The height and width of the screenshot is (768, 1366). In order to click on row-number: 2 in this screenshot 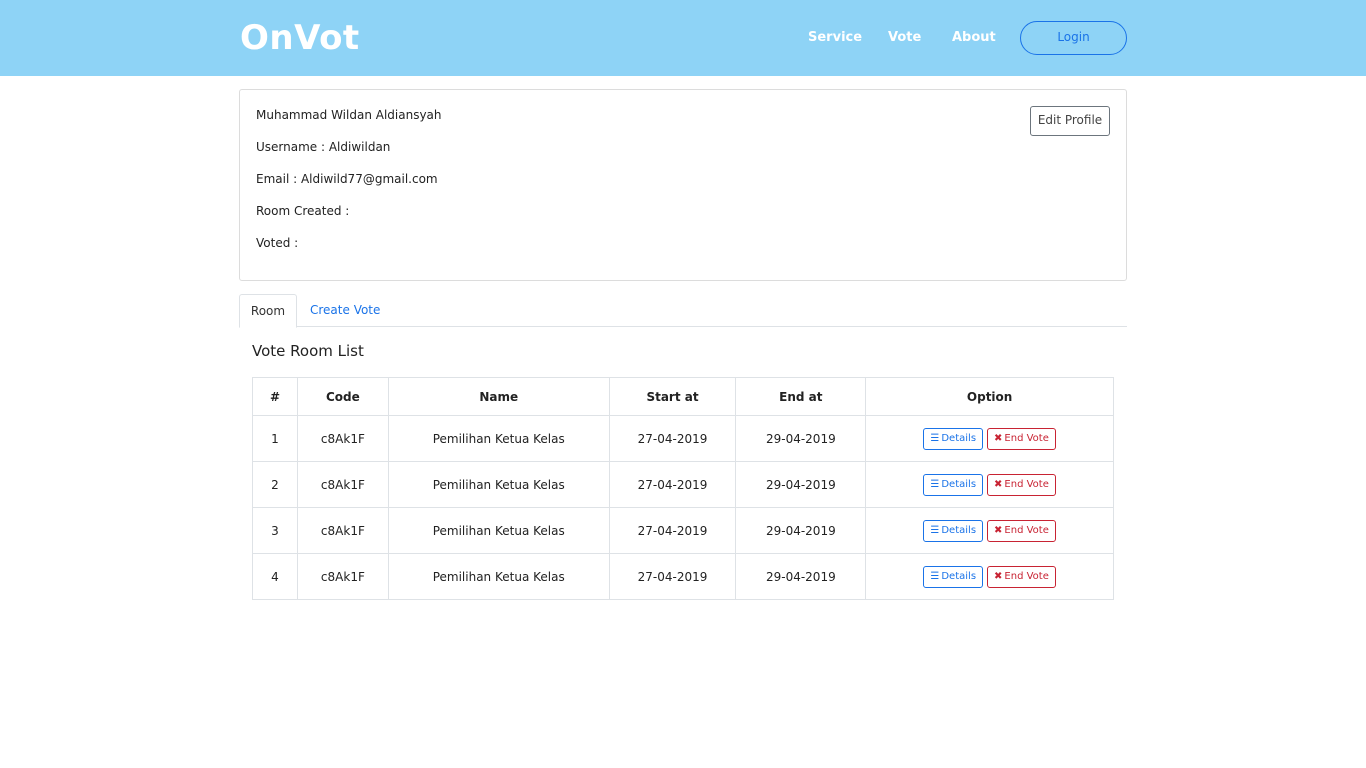, I will do `click(275, 484)`.